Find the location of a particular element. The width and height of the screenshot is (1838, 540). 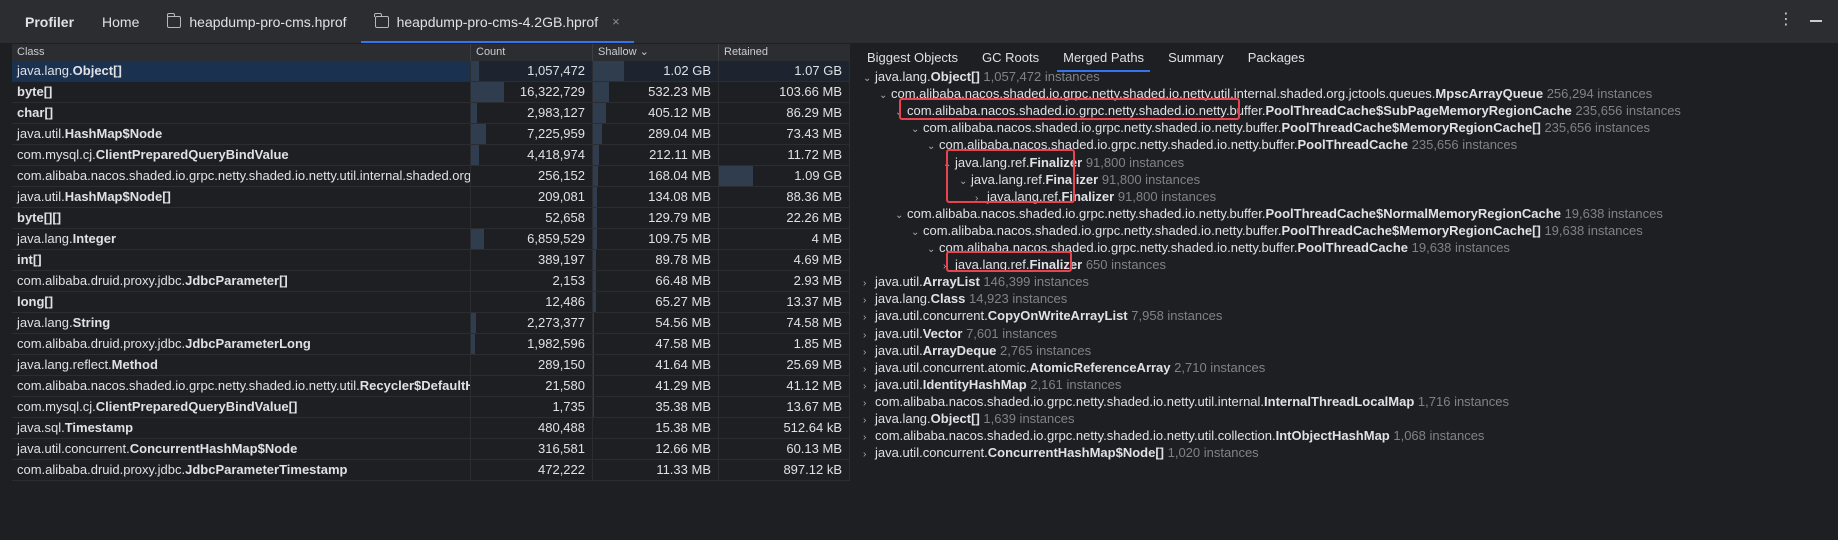

retained-value: 2.93 MB is located at coordinates (817, 280).